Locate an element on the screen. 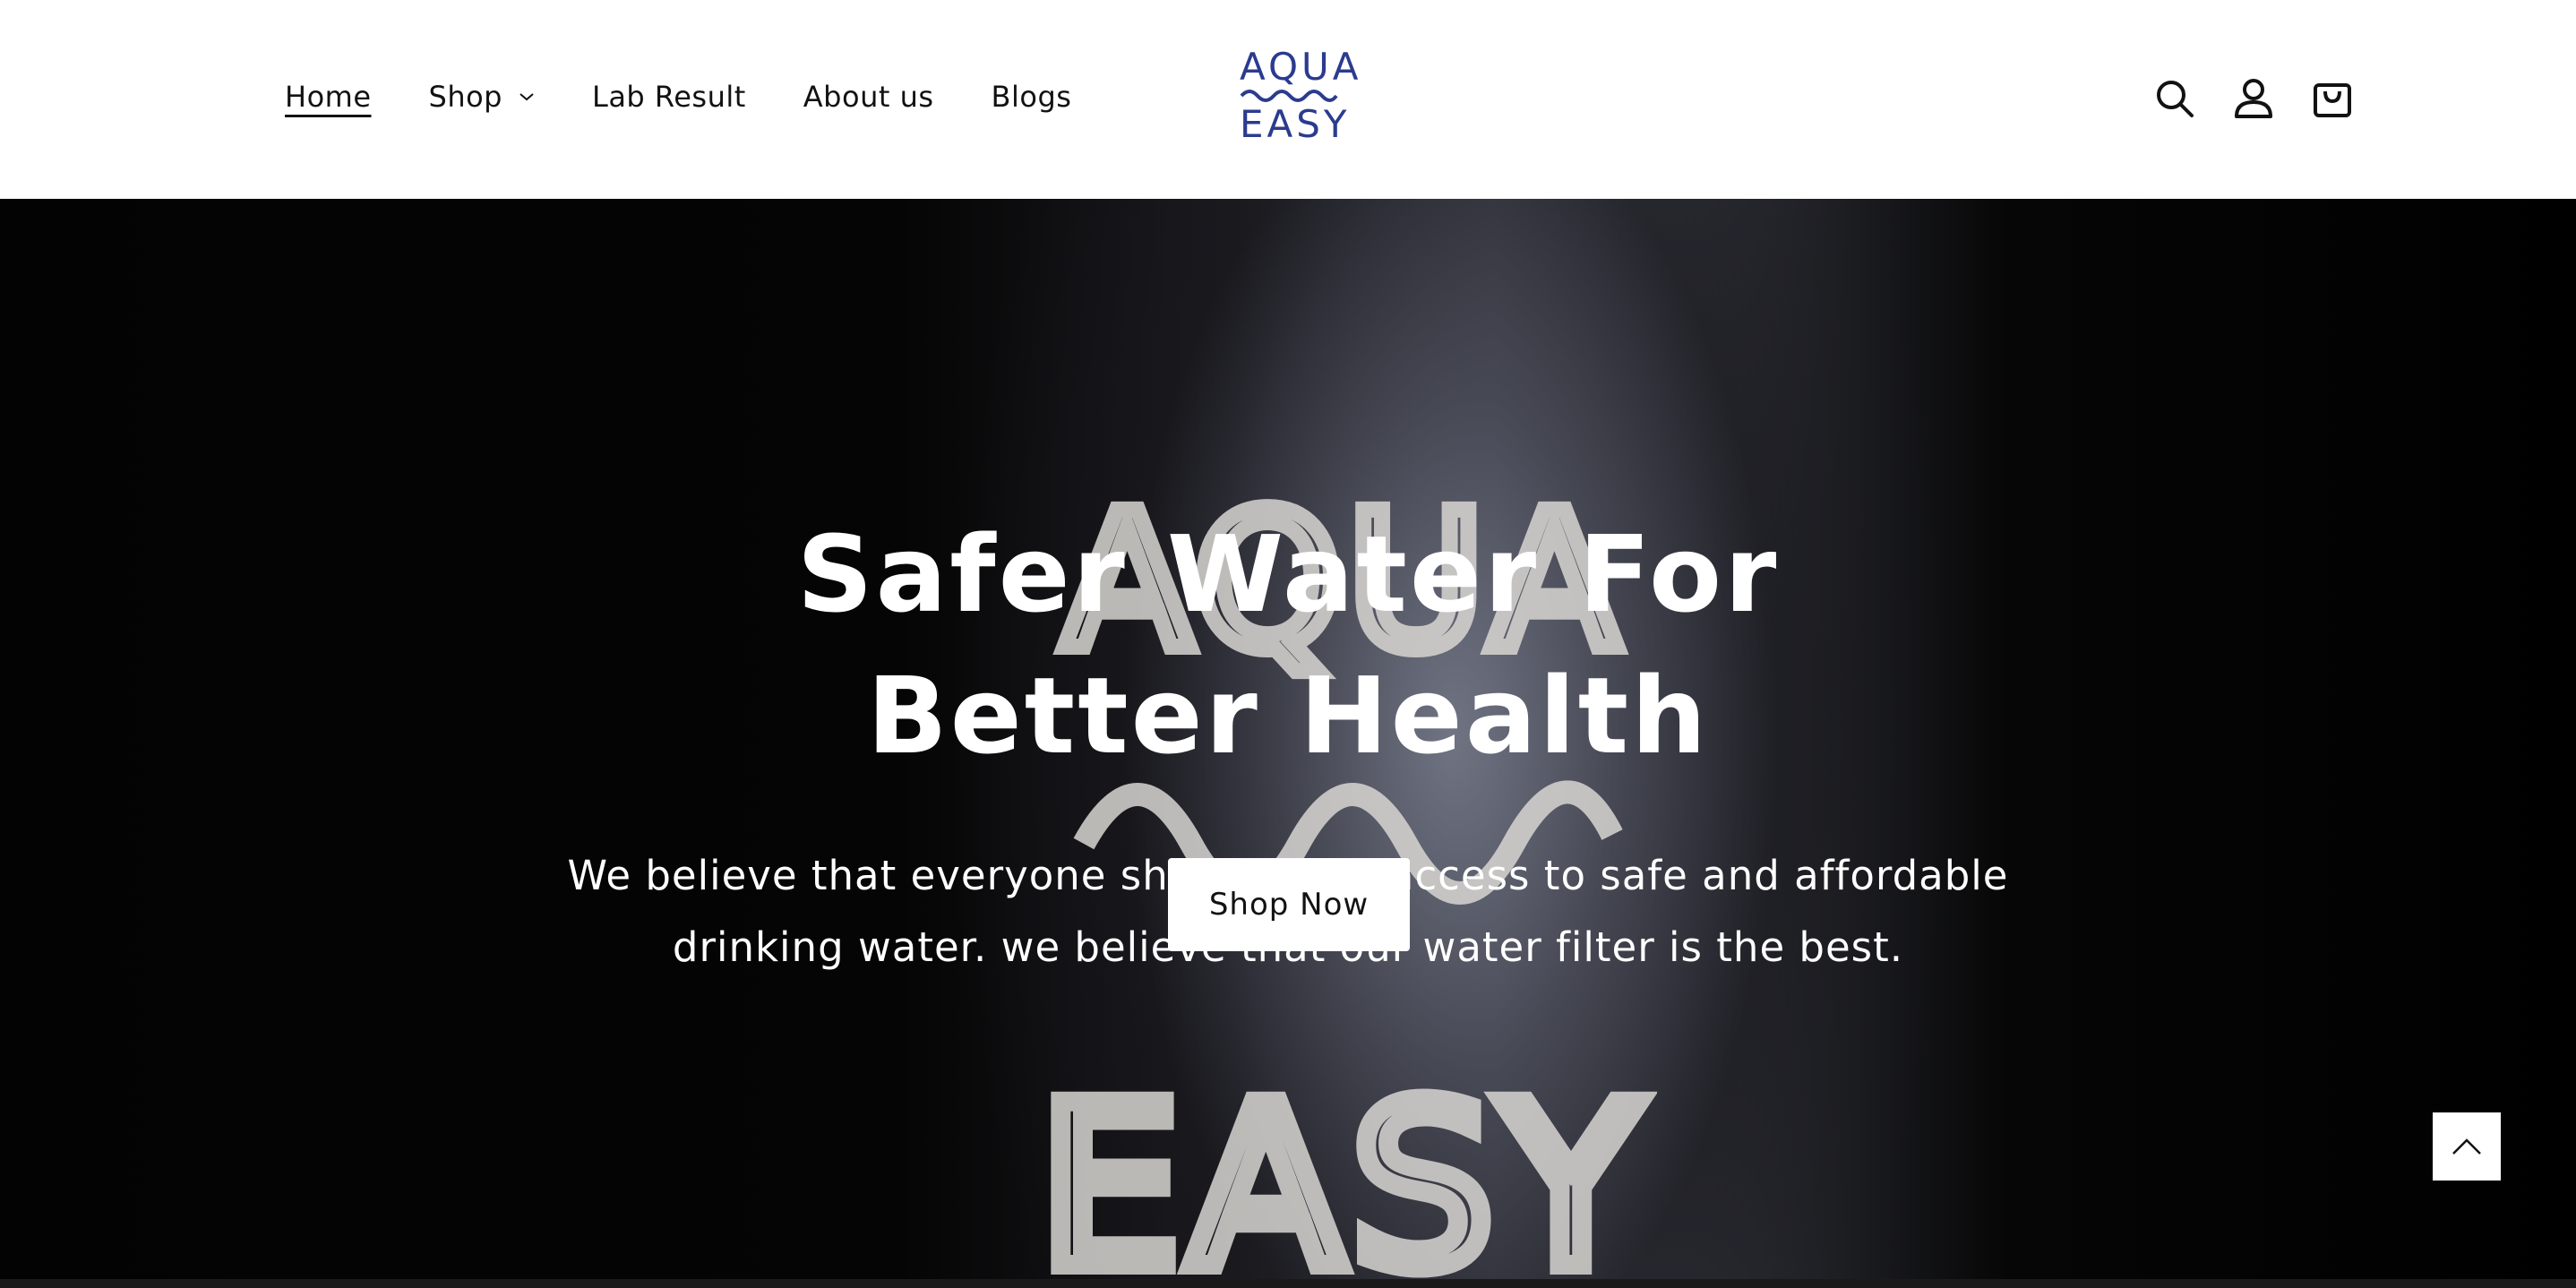 Image resolution: width=2576 pixels, height=1288 pixels. nav-home-label: Home is located at coordinates (328, 97).